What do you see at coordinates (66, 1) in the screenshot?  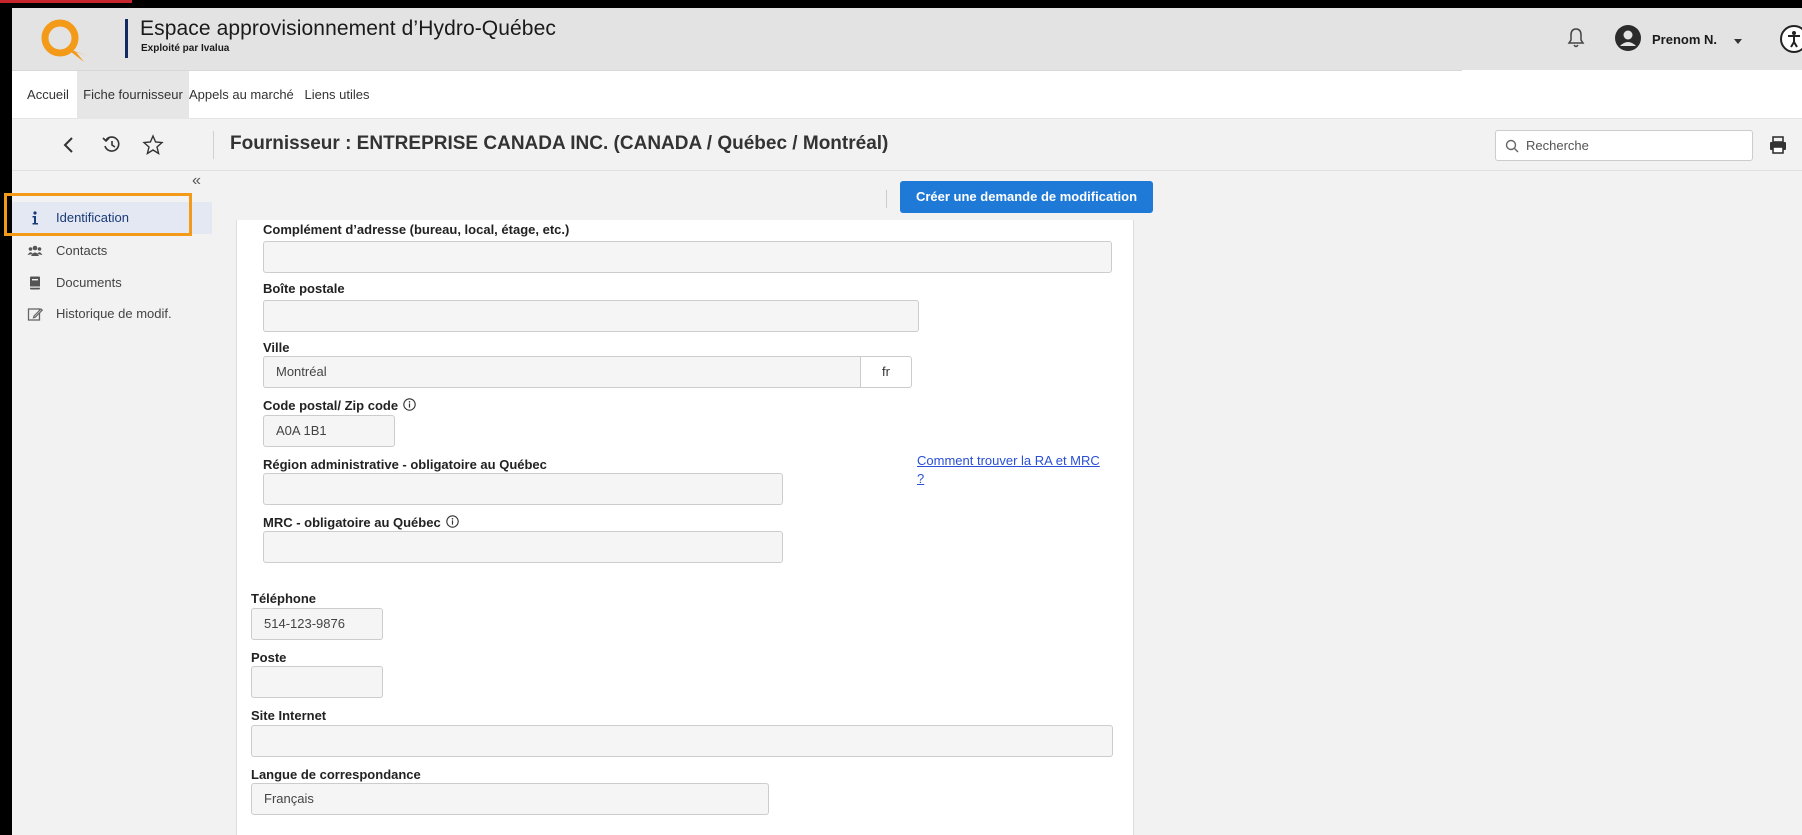 I see `window-accent` at bounding box center [66, 1].